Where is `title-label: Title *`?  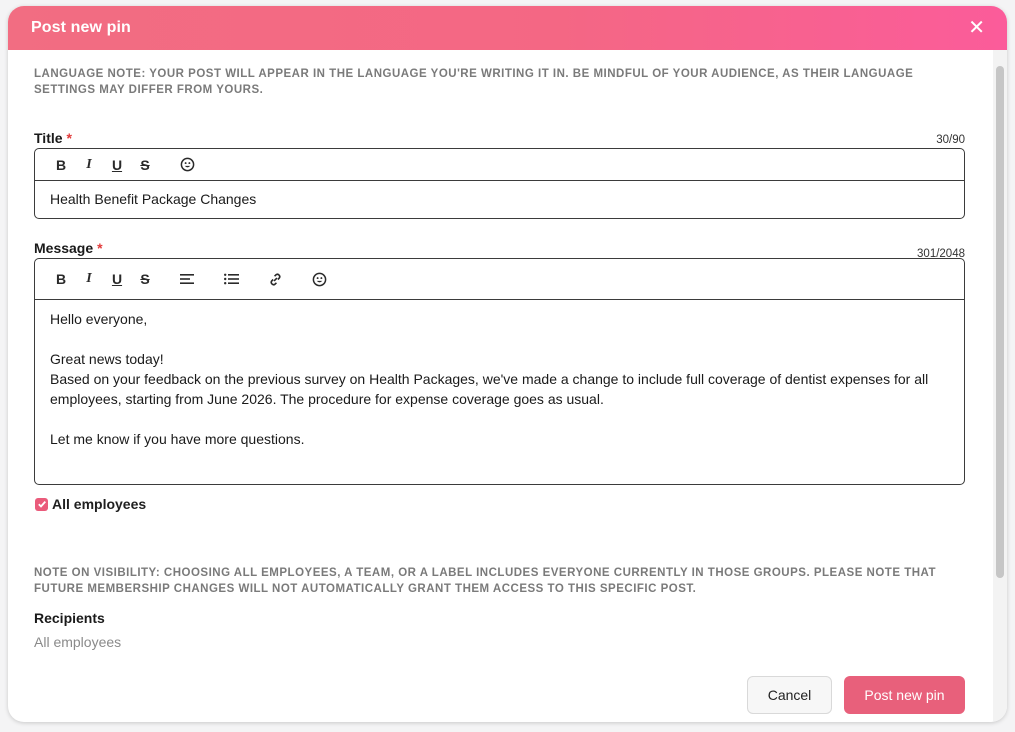
title-label: Title * is located at coordinates (53, 138).